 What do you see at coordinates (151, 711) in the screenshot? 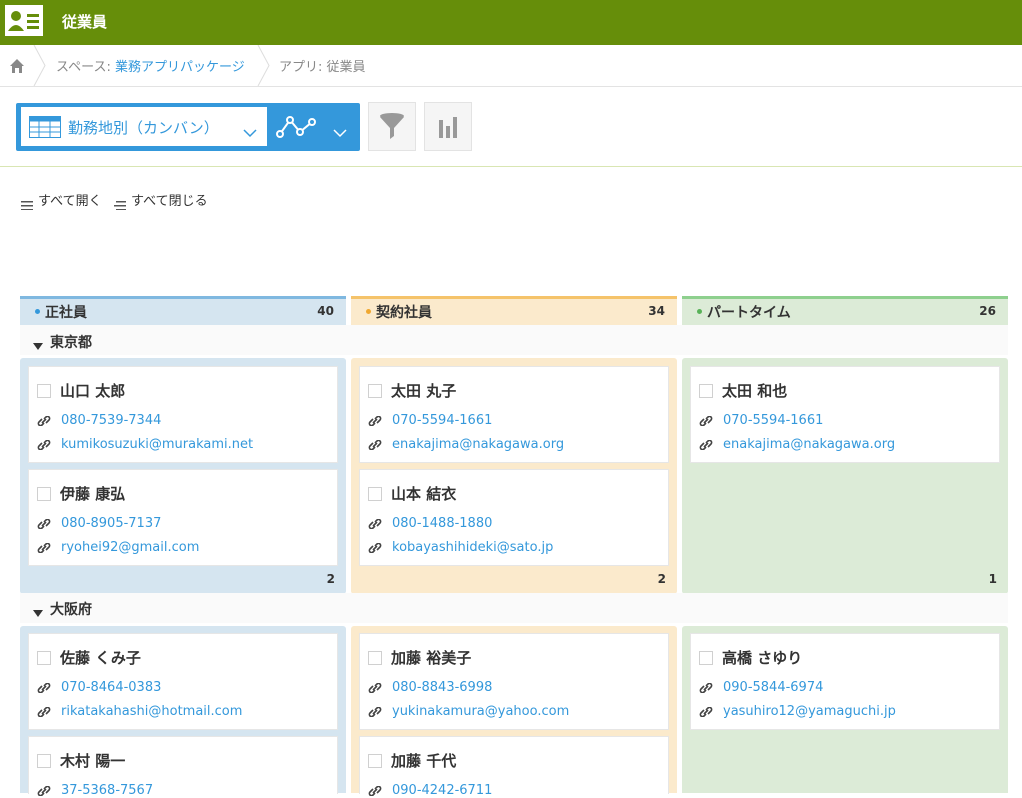
I see `email-link: rikatakahashi@hotmail.com` at bounding box center [151, 711].